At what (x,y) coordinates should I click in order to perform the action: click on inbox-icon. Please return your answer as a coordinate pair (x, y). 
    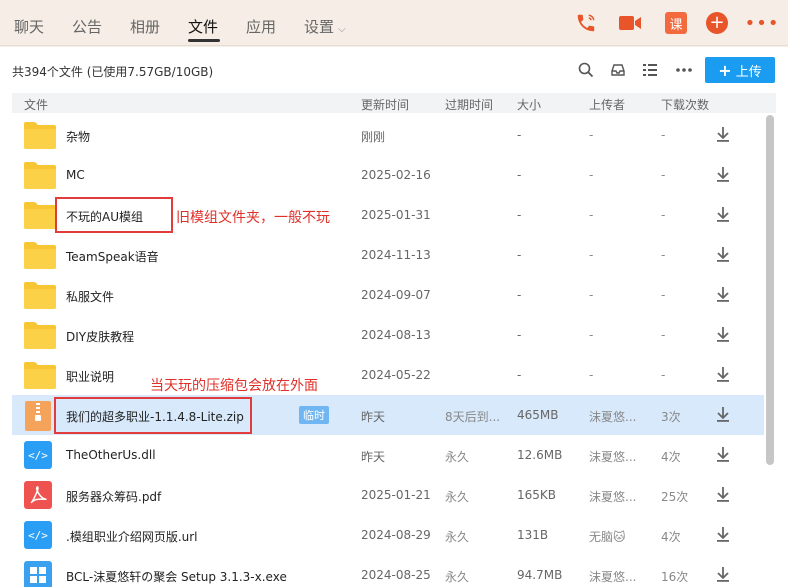
    Looking at the image, I should click on (618, 70).